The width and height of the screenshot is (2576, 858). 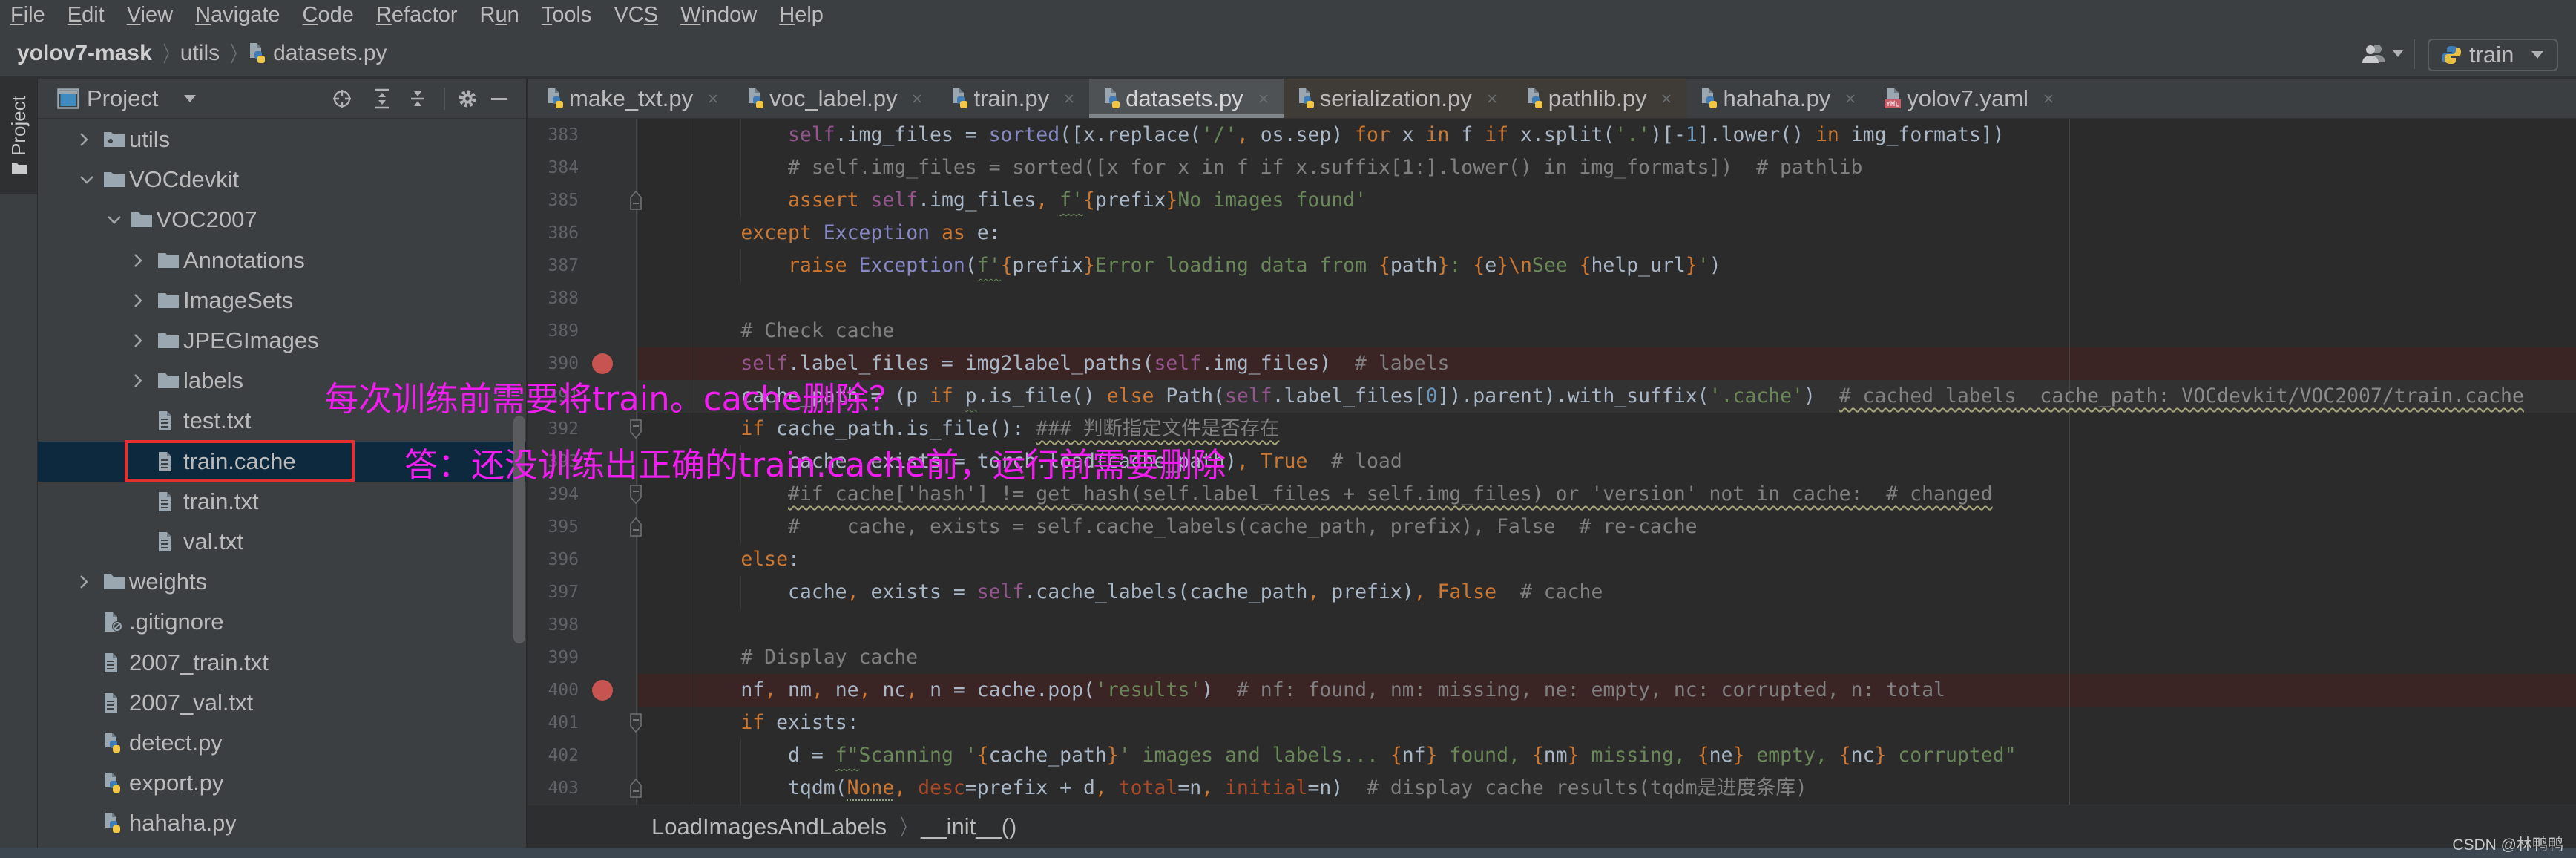 I want to click on tab-yolov7-yaml: yolov7.yaml, so click(x=1969, y=98).